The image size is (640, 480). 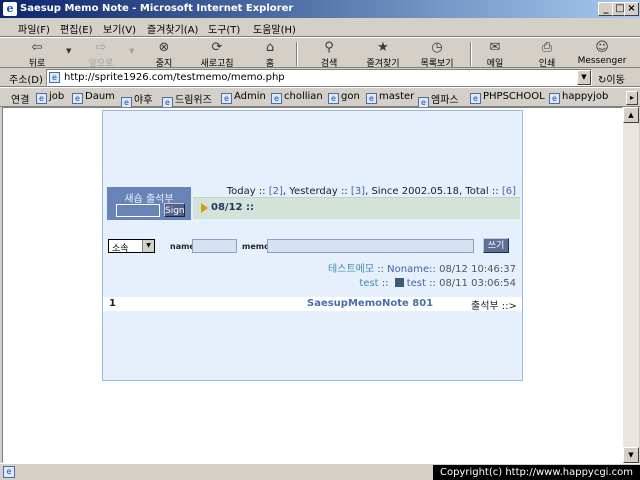 What do you see at coordinates (547, 47) in the screenshot?
I see `print-icon: ⎙` at bounding box center [547, 47].